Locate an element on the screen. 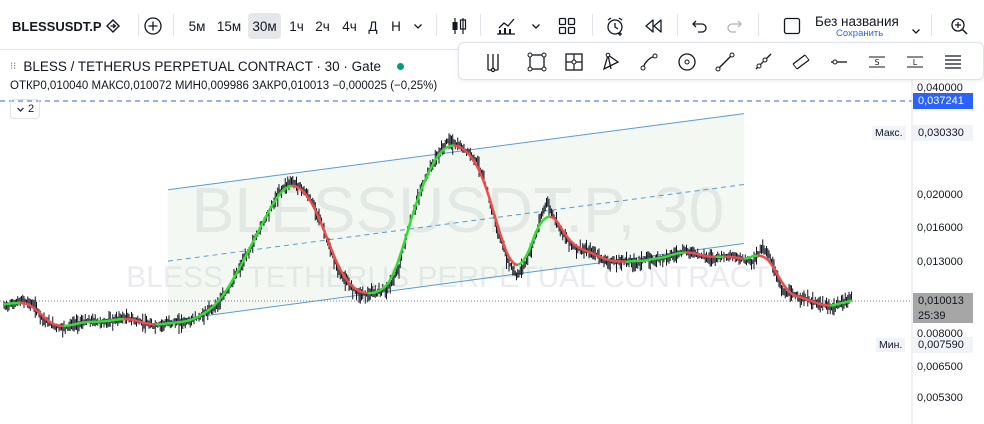  max-price-label: 0,030330 is located at coordinates (943, 133).